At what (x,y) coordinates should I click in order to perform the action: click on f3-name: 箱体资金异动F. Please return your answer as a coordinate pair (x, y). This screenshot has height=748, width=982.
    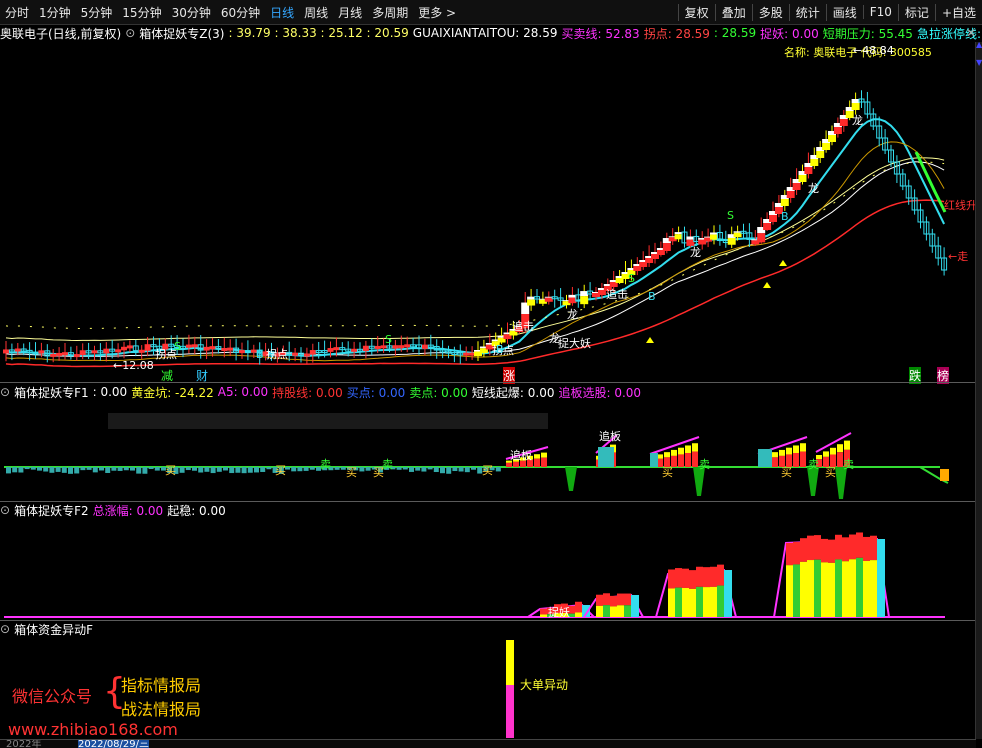
    Looking at the image, I should click on (53, 629).